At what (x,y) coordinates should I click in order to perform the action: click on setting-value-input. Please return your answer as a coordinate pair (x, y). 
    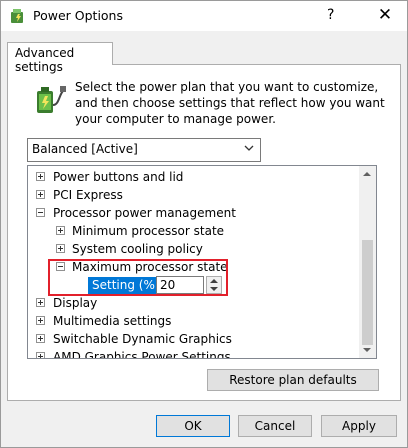
    Looking at the image, I should click on (180, 285).